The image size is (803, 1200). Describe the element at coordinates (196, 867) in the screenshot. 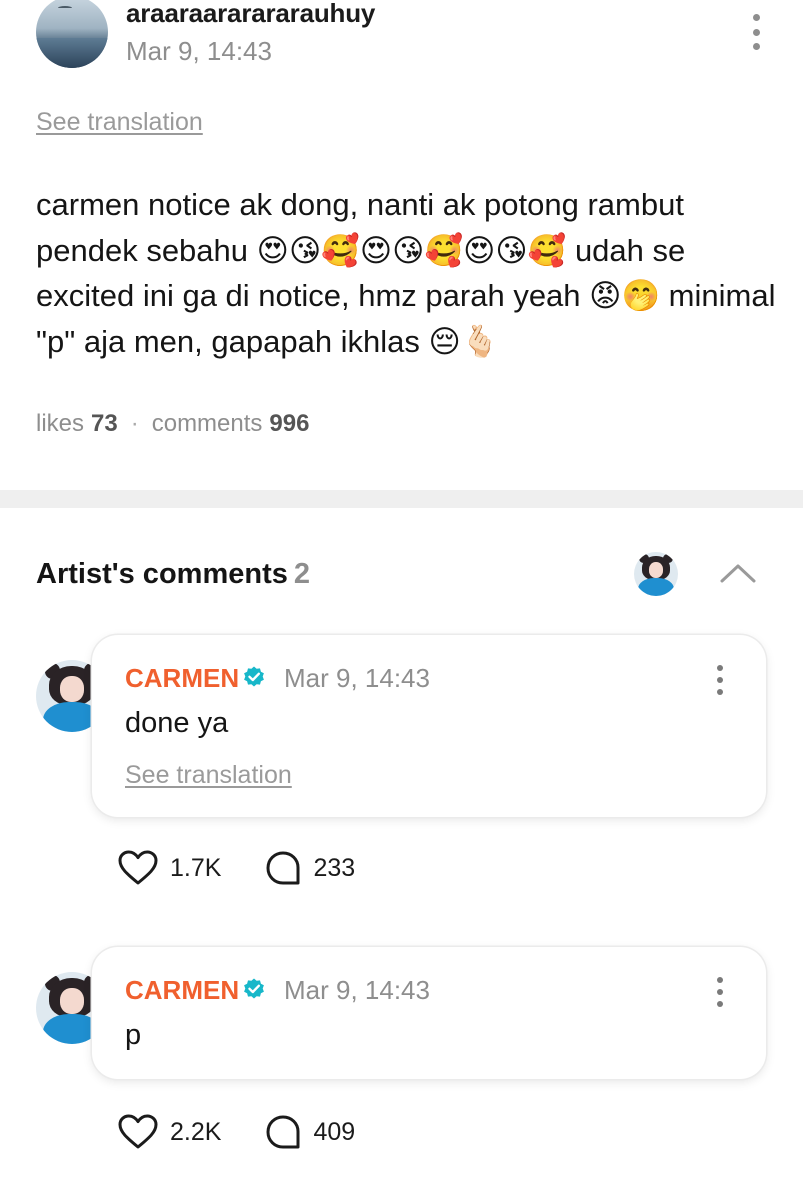

I see `like-count: 1.7K` at that location.